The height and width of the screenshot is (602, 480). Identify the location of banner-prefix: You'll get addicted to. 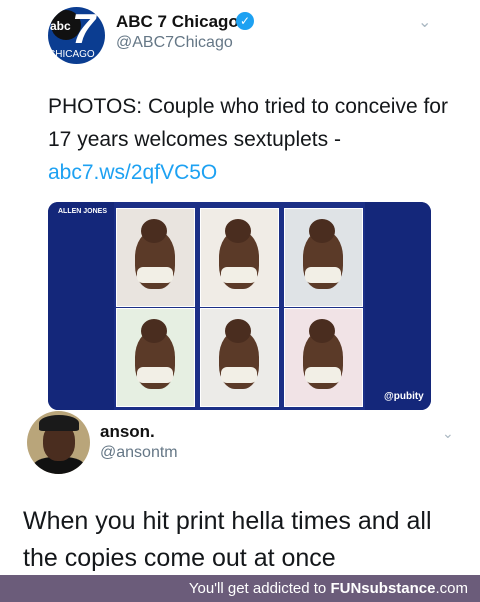
(259, 588).